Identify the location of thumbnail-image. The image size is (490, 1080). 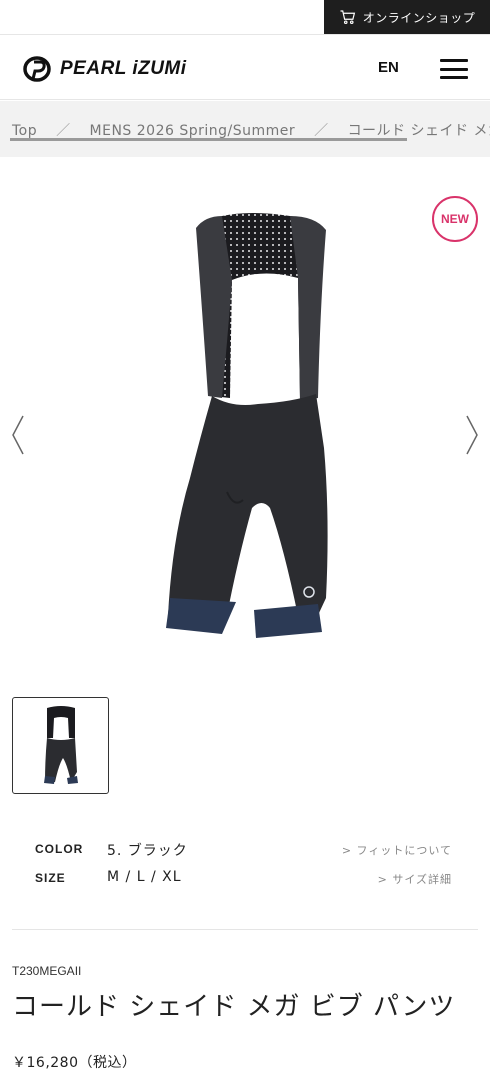
(60, 744).